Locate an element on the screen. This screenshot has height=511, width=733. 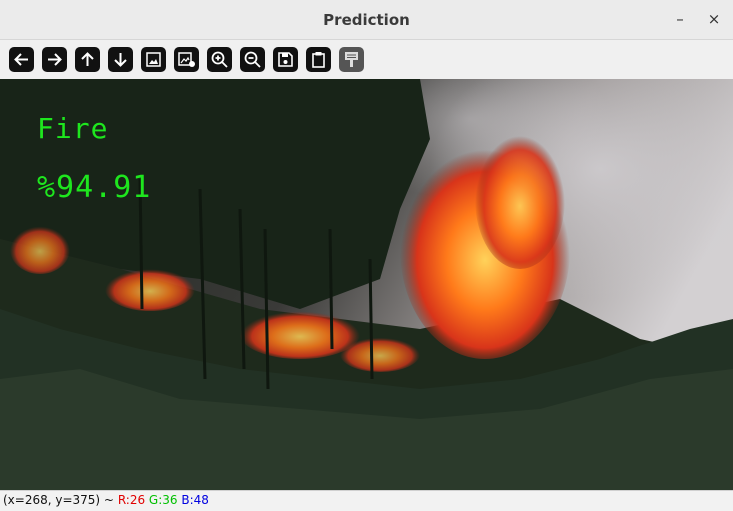
arrow-down-icon is located at coordinates (120, 60).